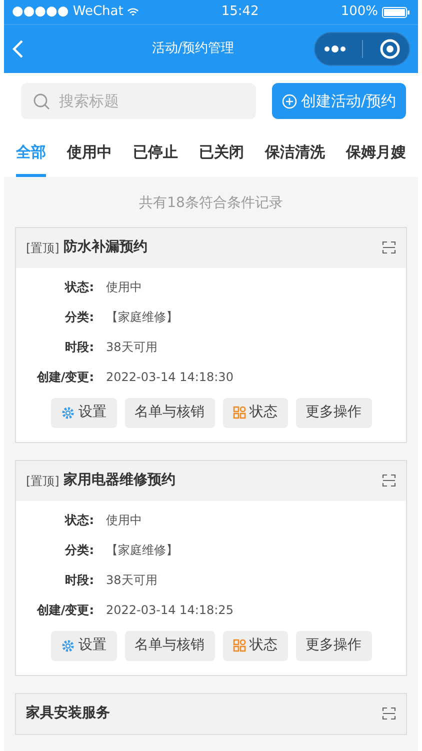 The height and width of the screenshot is (751, 422). What do you see at coordinates (390, 49) in the screenshot?
I see `close-icon` at bounding box center [390, 49].